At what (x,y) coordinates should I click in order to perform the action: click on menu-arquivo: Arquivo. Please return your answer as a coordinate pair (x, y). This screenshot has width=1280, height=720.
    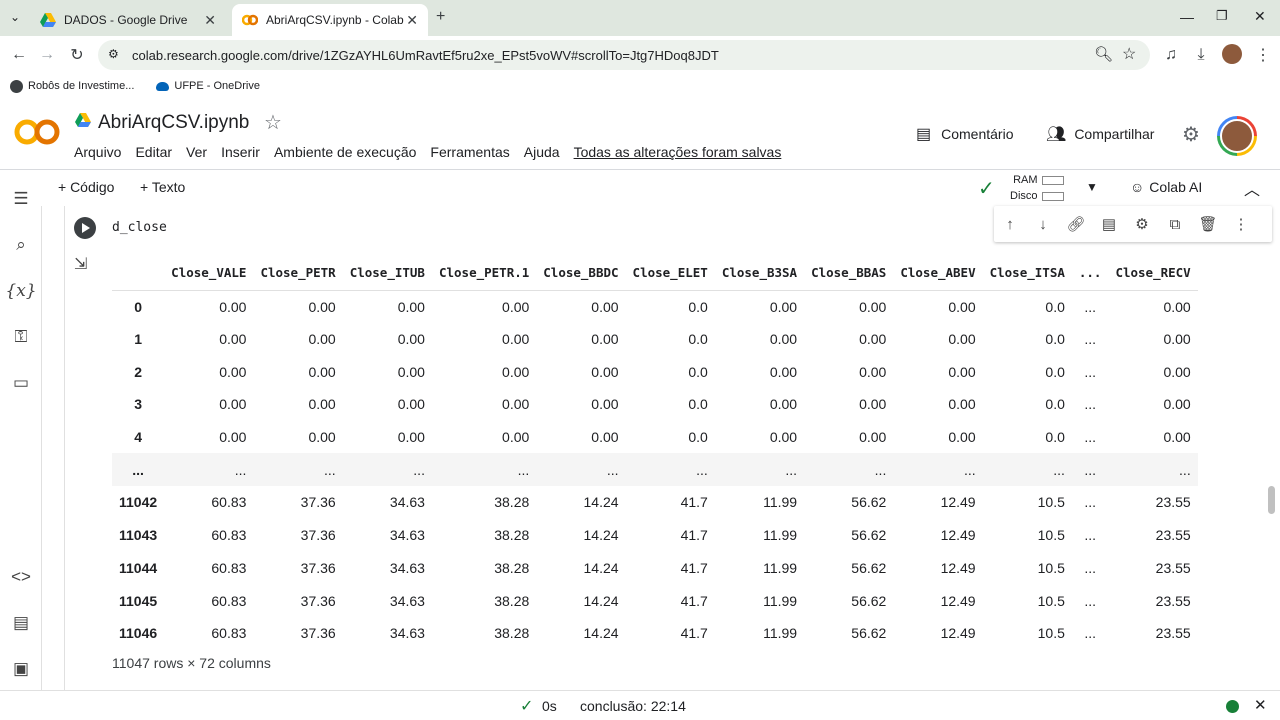
    Looking at the image, I should click on (97, 152).